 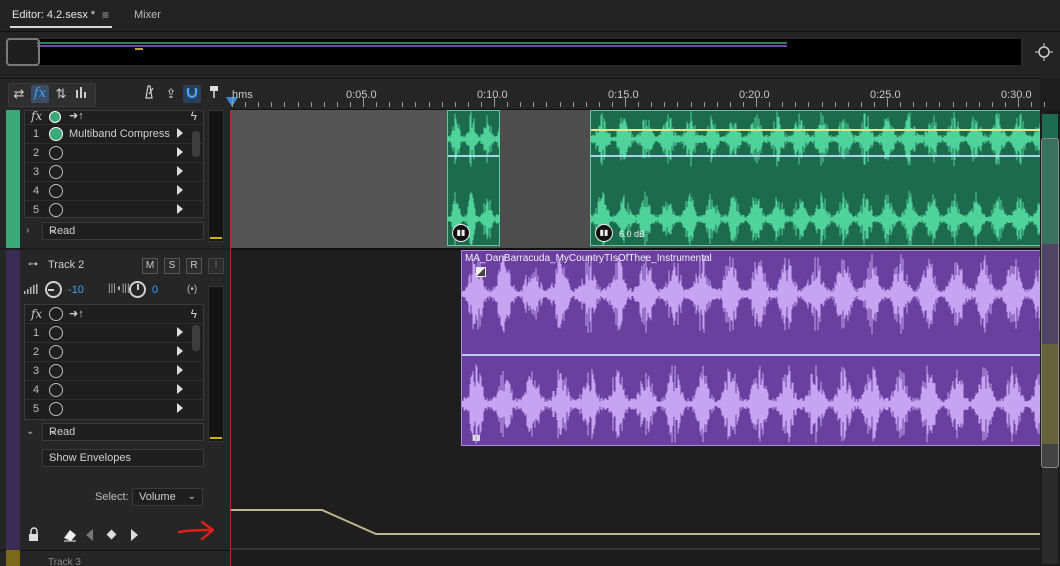 I want to click on clear-keyframes-icon, so click(x=70, y=535).